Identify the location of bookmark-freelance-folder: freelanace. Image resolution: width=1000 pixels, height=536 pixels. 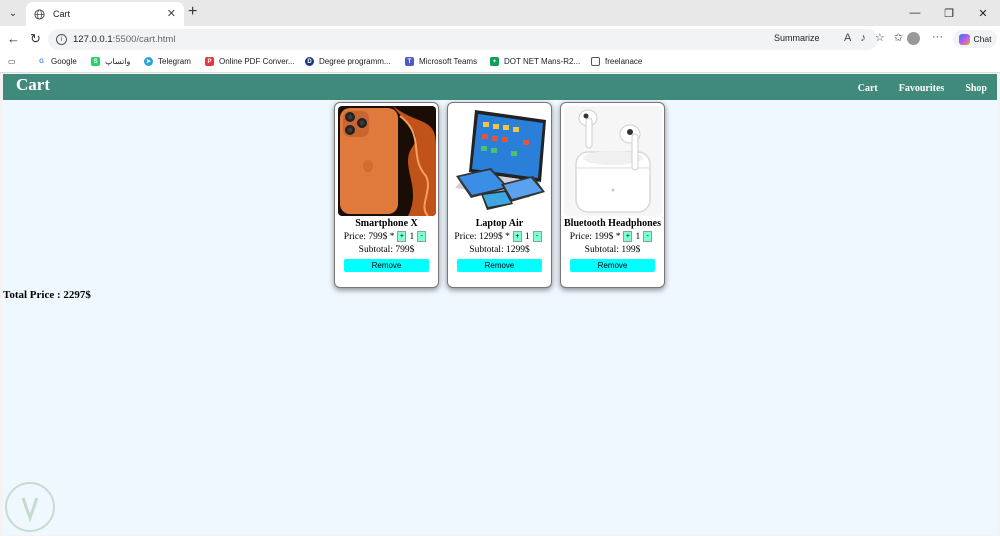
(616, 61).